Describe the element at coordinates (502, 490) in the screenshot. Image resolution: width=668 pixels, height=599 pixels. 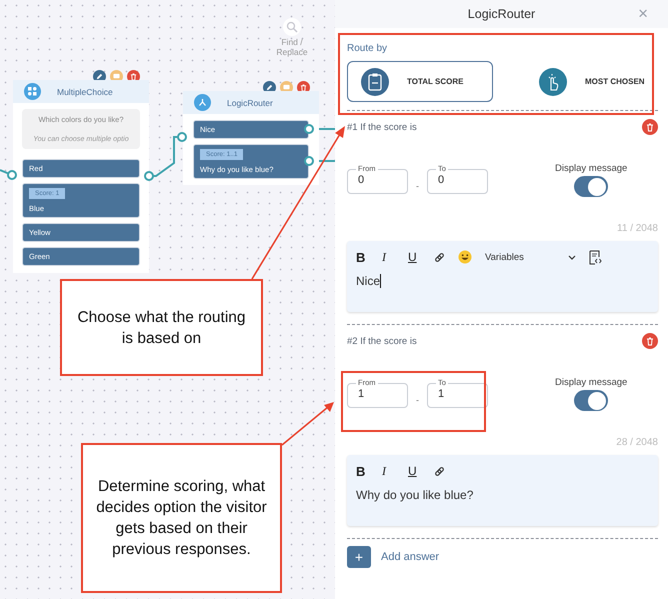
I see `message-editor: B I U Why do you like blue?` at that location.